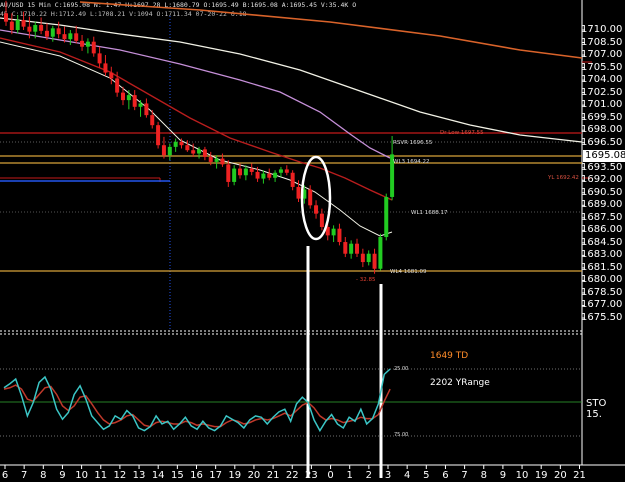 This screenshot has height=482, width=625. Describe the element at coordinates (596, 409) in the screenshot. I see `stochastic-label: STO 15.` at that location.